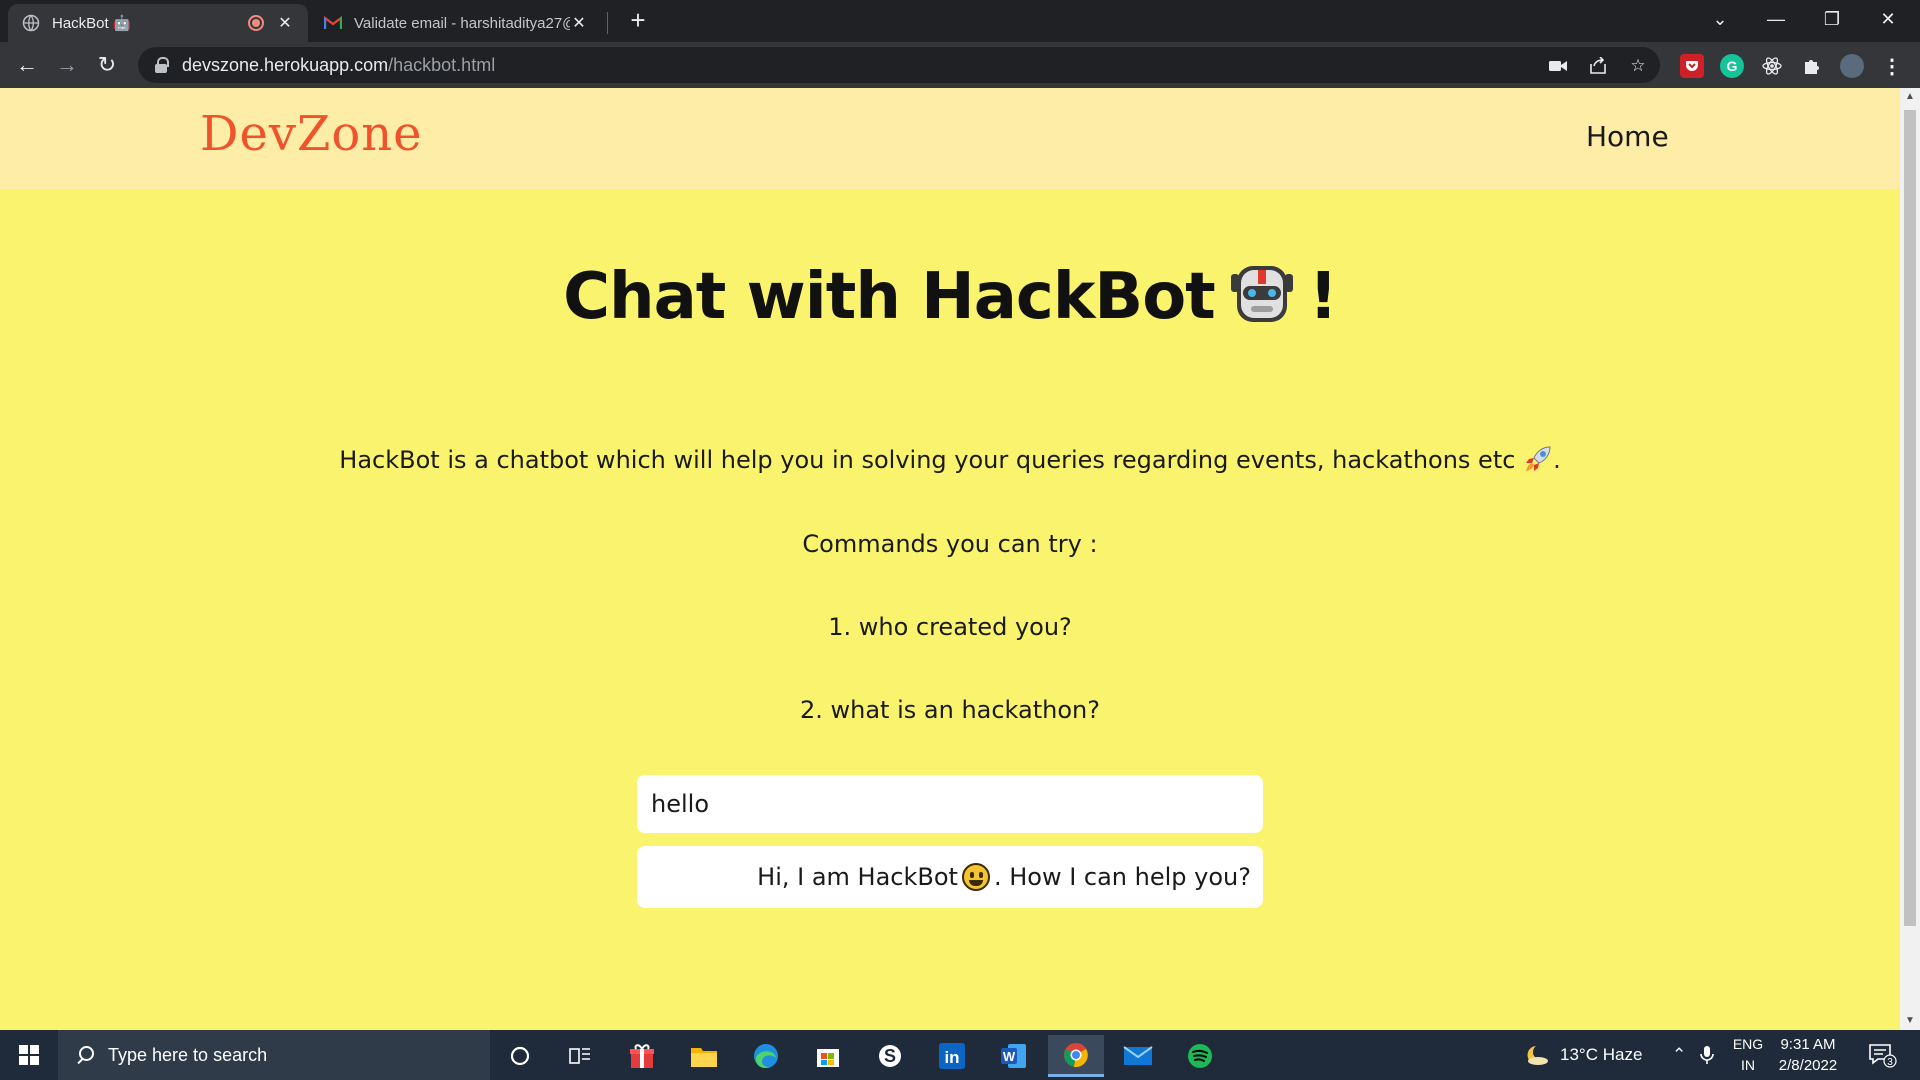 This screenshot has width=1920, height=1080. What do you see at coordinates (1808, 1065) in the screenshot?
I see `clock-date: 2/8/2022` at bounding box center [1808, 1065].